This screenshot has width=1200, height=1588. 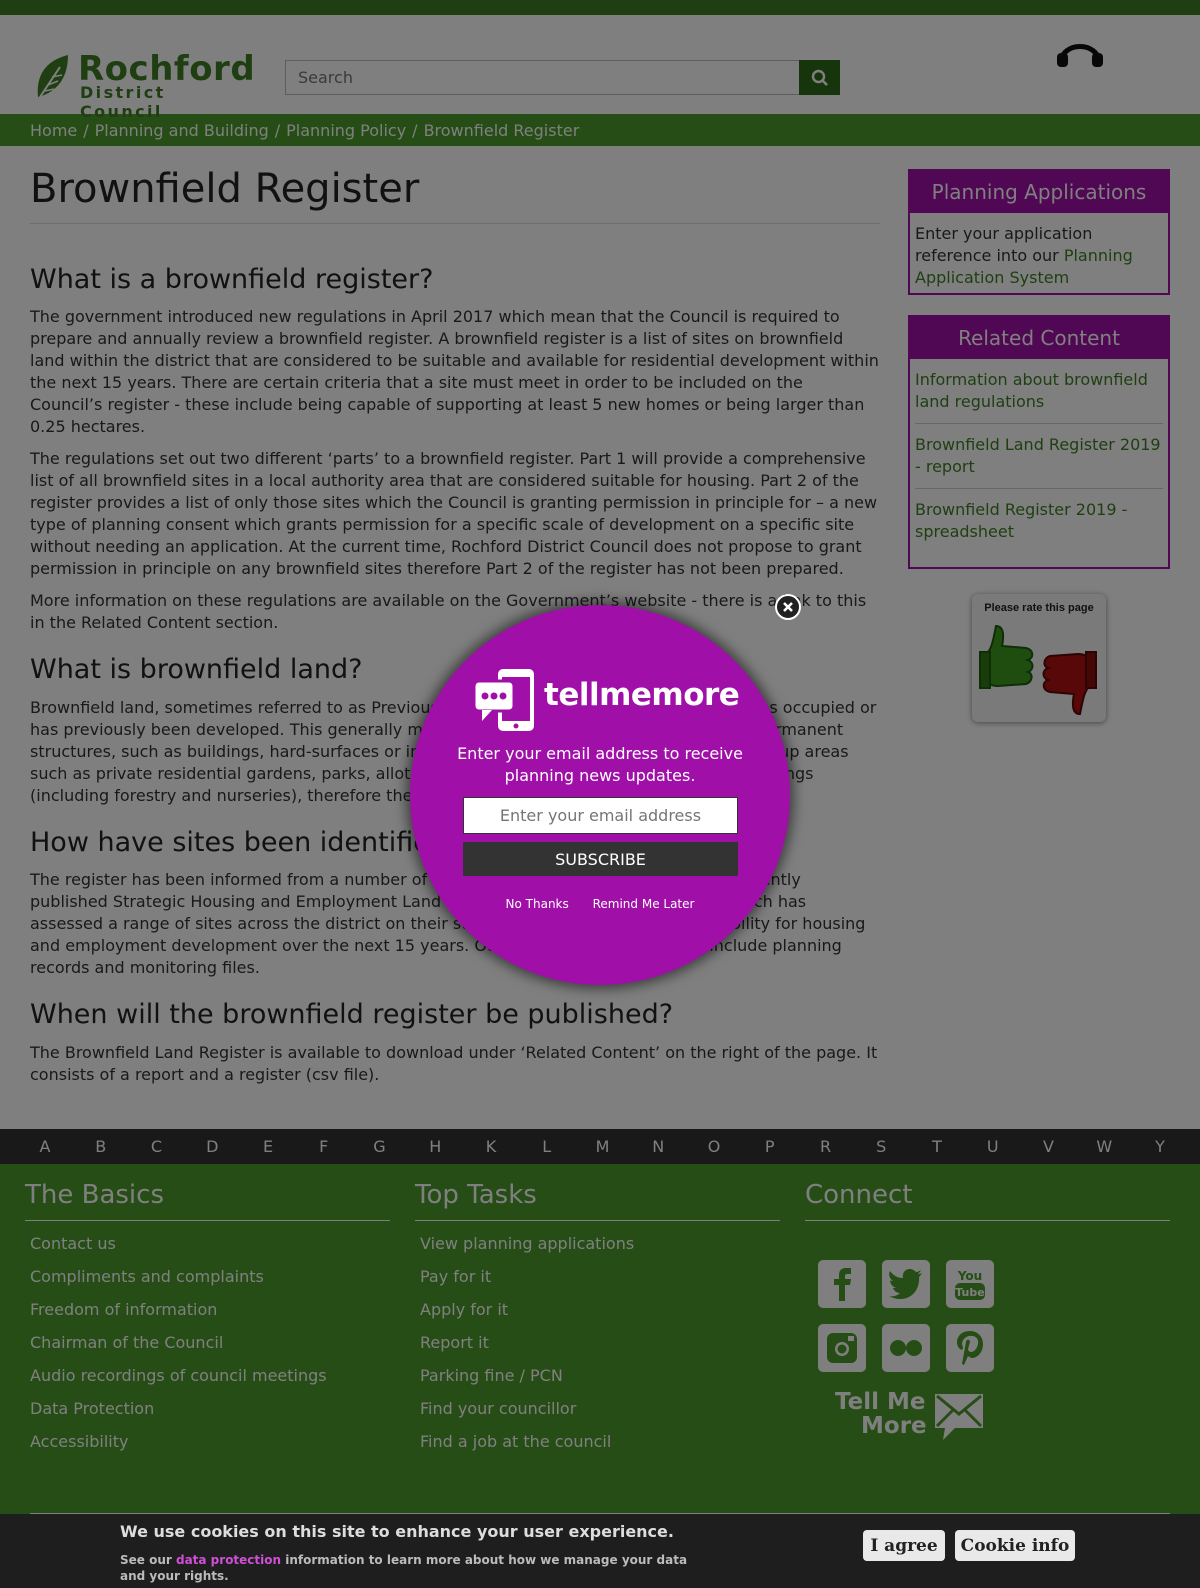 I want to click on data-protection-link: data protection, so click(x=228, y=1560).